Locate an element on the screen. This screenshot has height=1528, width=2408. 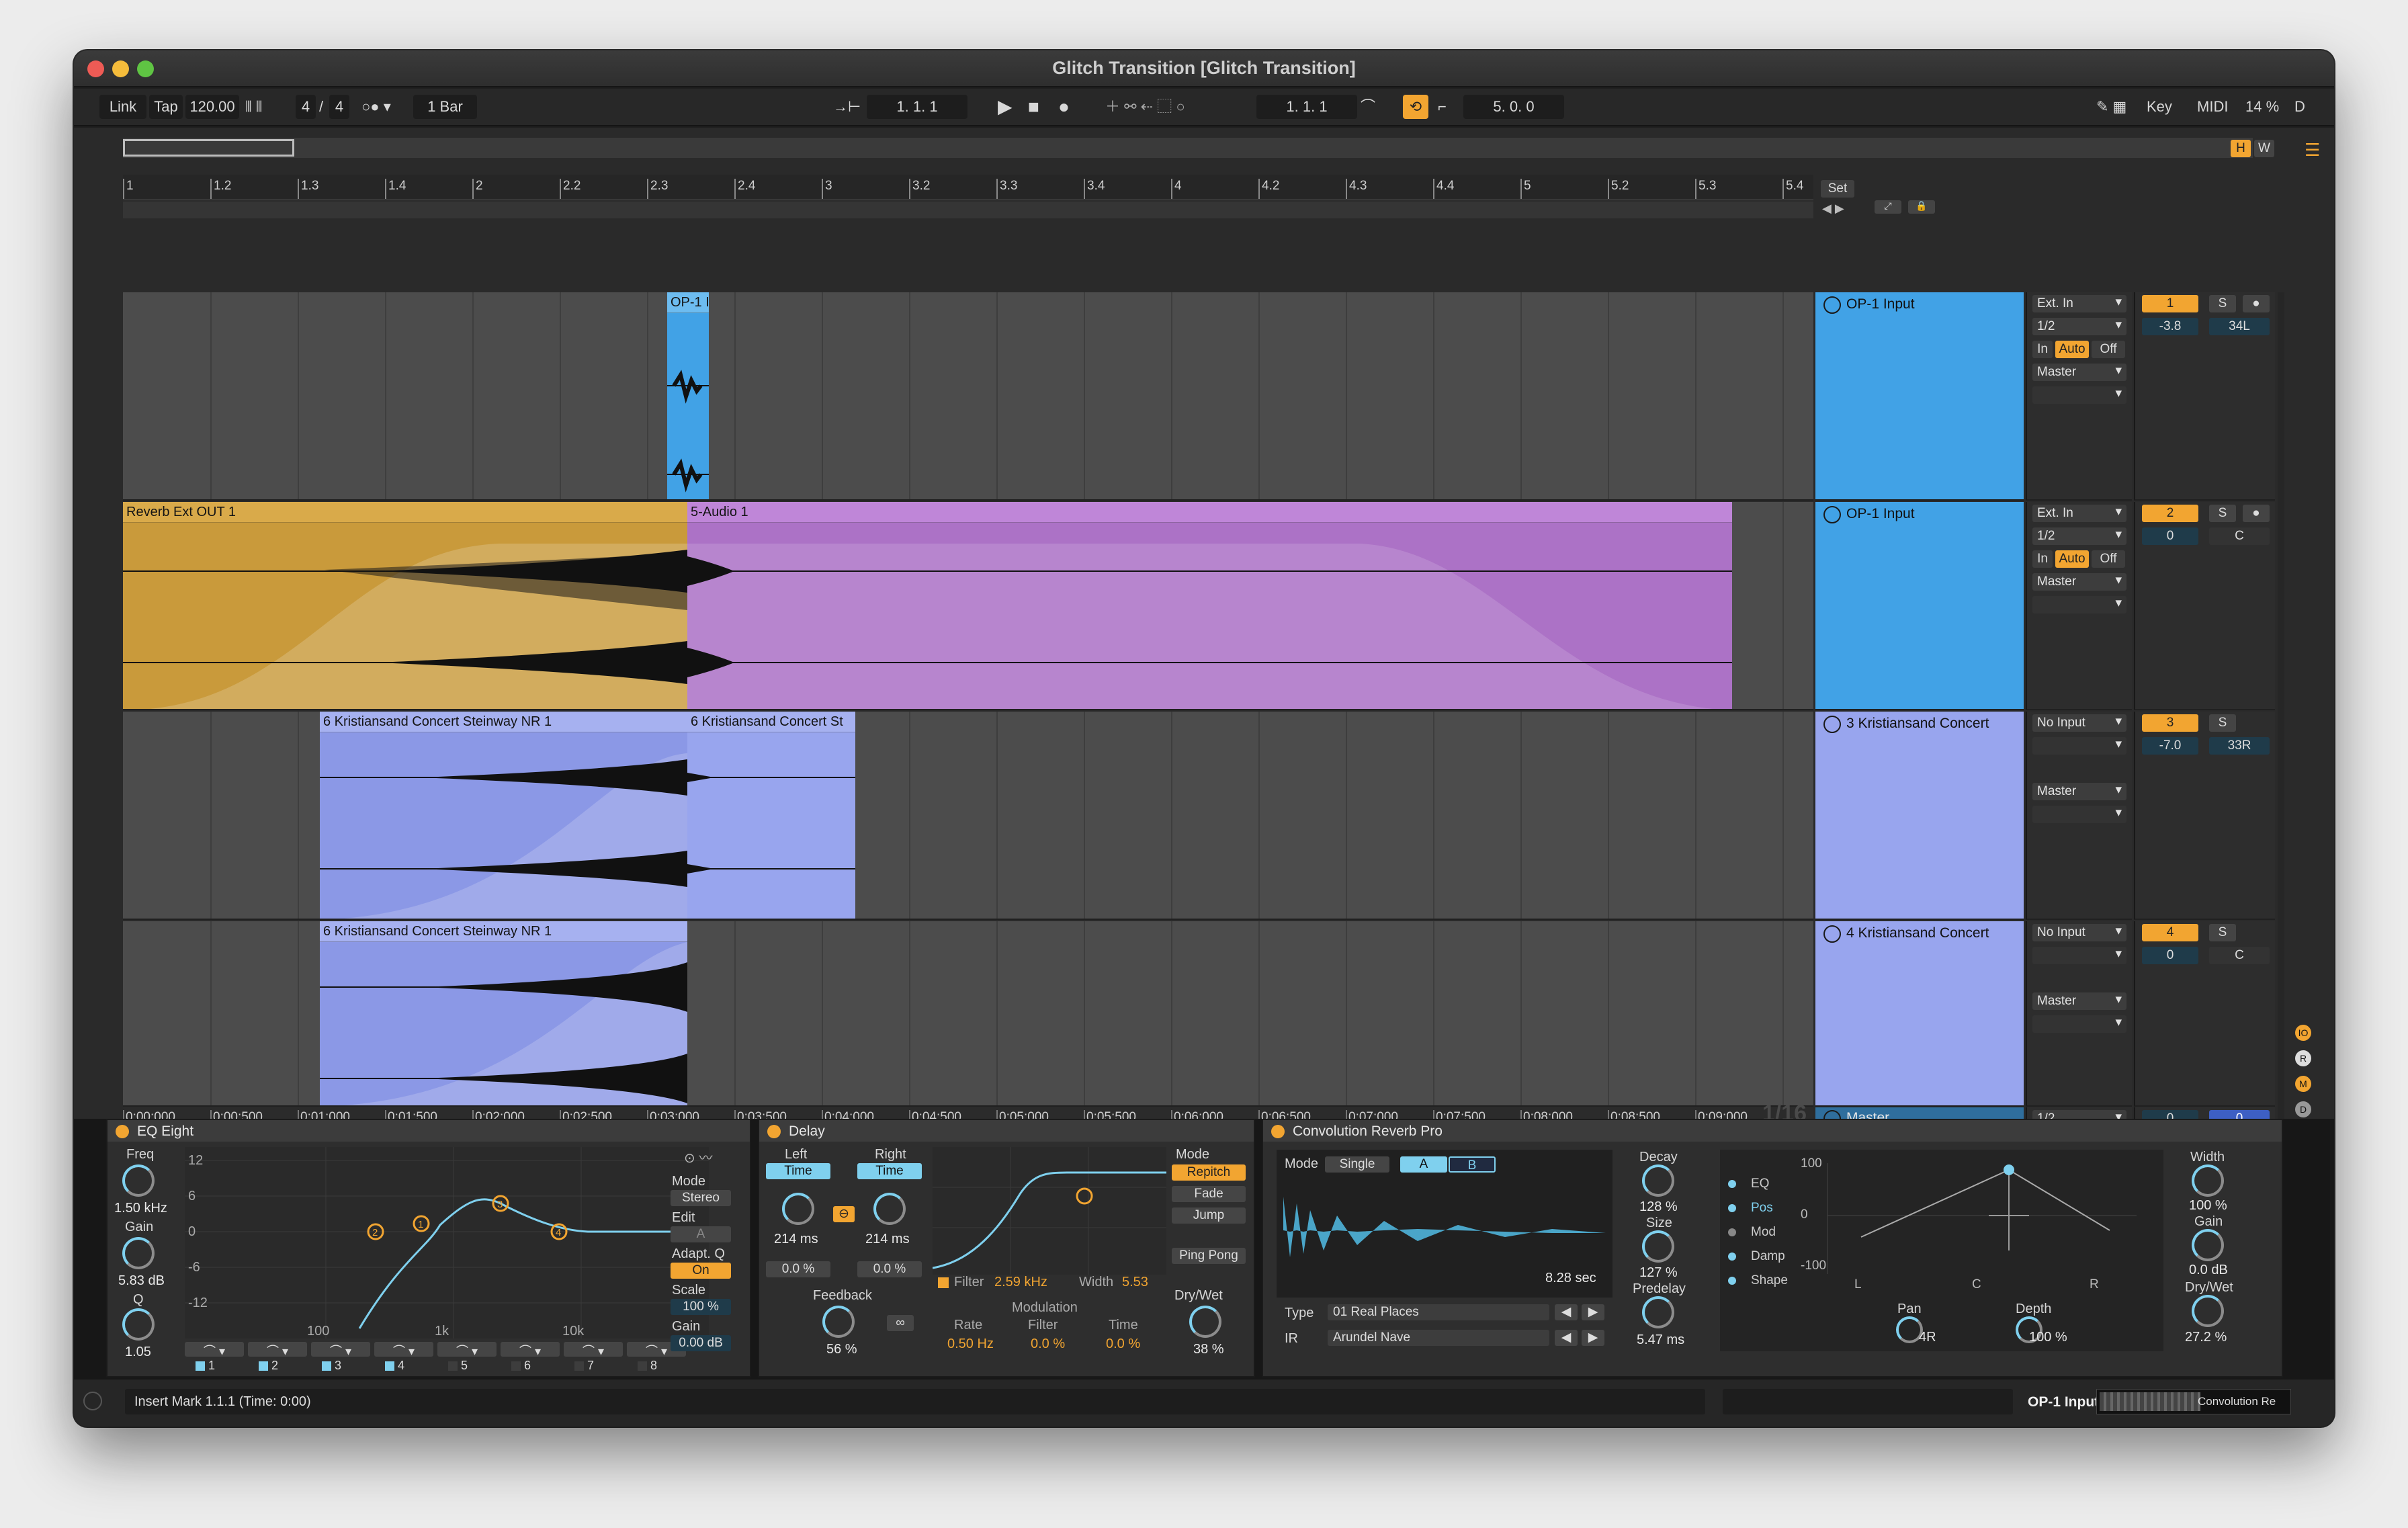
mod-filter-value: 0.0 % is located at coordinates (1048, 1344).